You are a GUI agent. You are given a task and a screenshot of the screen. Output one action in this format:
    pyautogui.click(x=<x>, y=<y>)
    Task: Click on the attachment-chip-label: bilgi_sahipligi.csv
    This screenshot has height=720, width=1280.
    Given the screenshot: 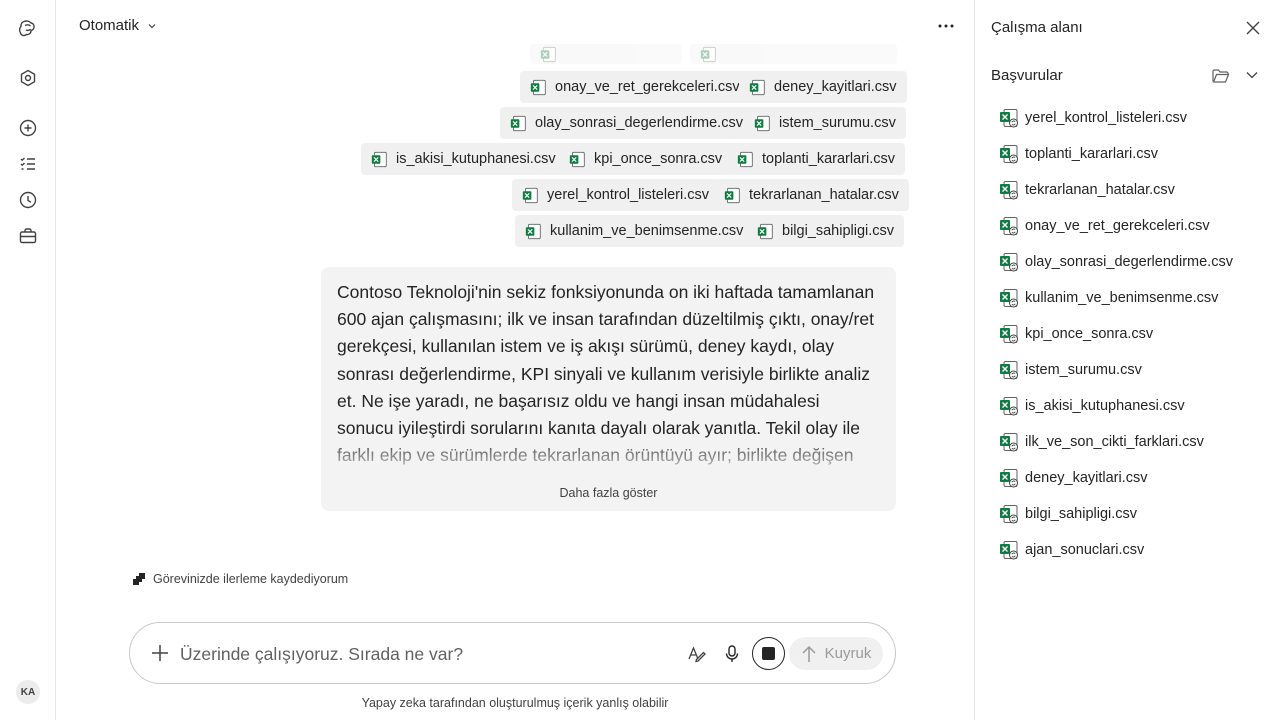 What is the action you would take?
    pyautogui.click(x=838, y=231)
    